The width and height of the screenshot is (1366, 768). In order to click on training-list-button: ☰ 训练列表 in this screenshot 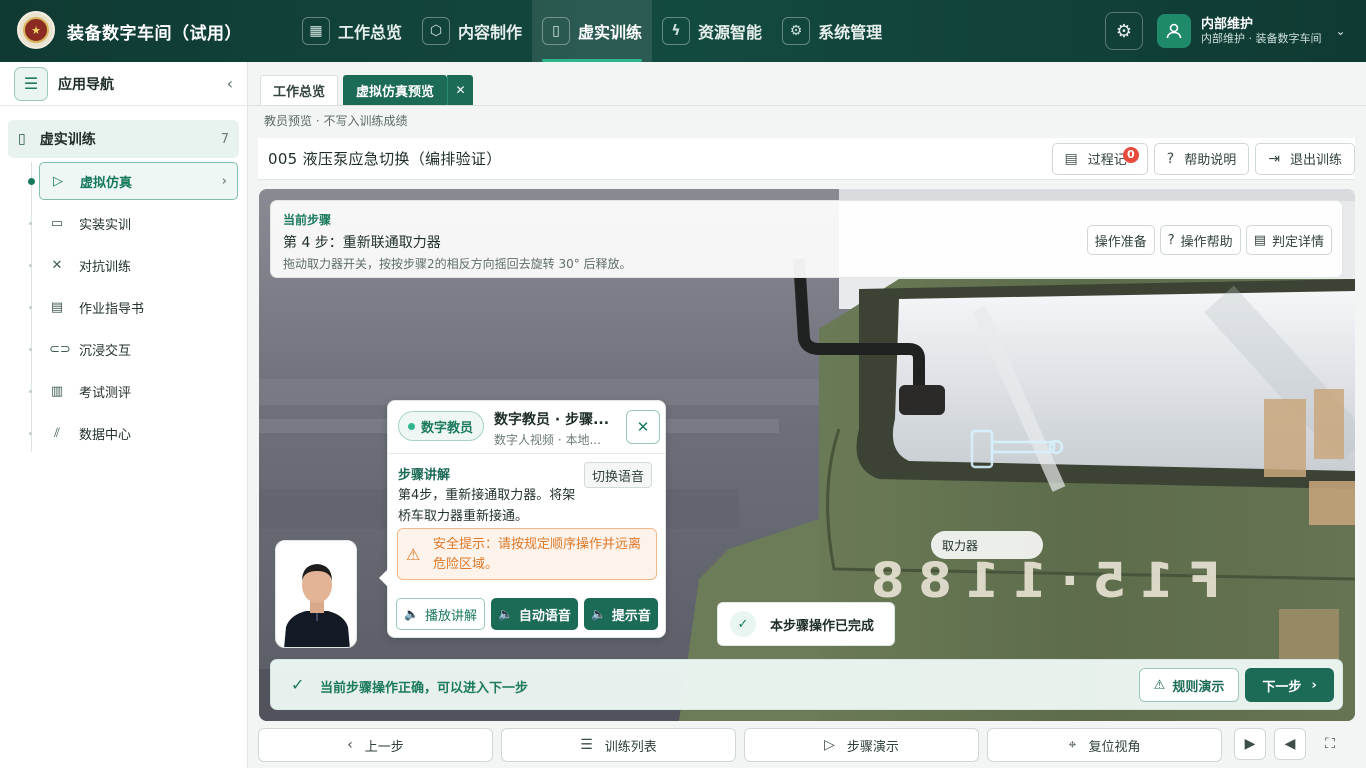, I will do `click(618, 745)`.